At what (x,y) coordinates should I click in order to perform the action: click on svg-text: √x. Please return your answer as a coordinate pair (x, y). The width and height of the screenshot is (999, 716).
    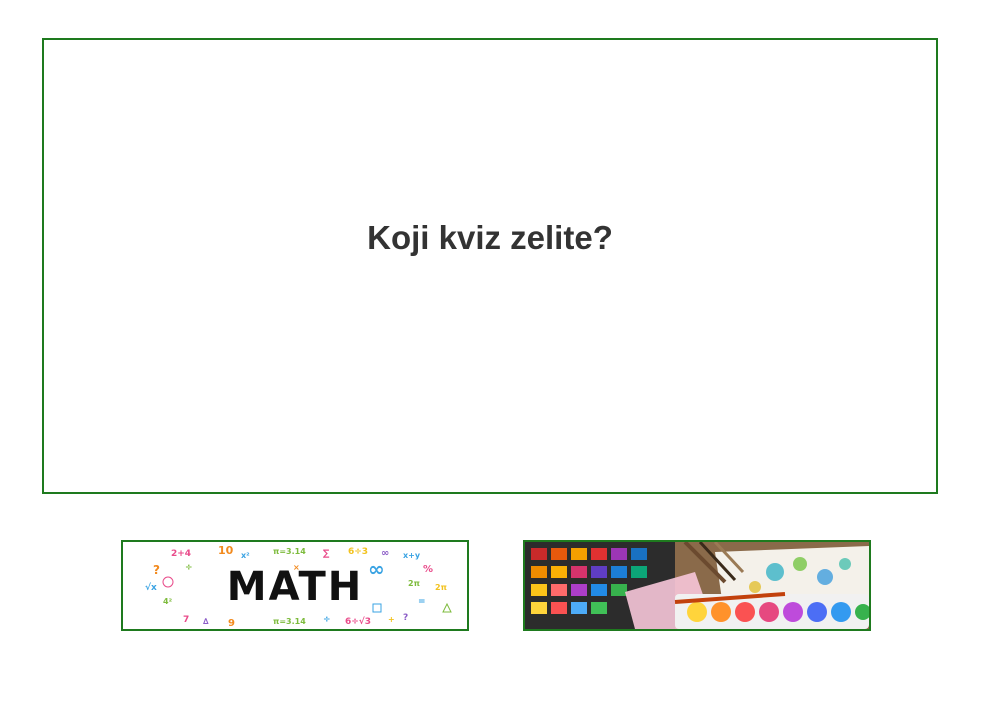
    Looking at the image, I should click on (151, 587).